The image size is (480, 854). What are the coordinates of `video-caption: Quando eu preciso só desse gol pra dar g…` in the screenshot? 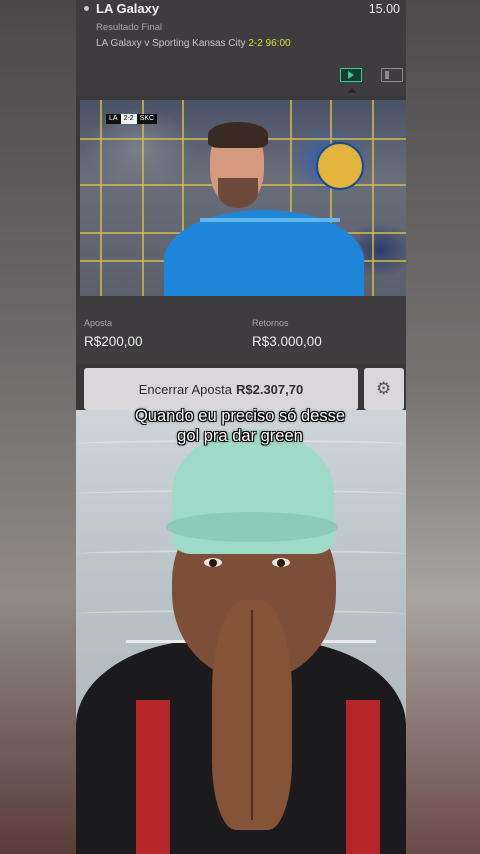 It's located at (240, 426).